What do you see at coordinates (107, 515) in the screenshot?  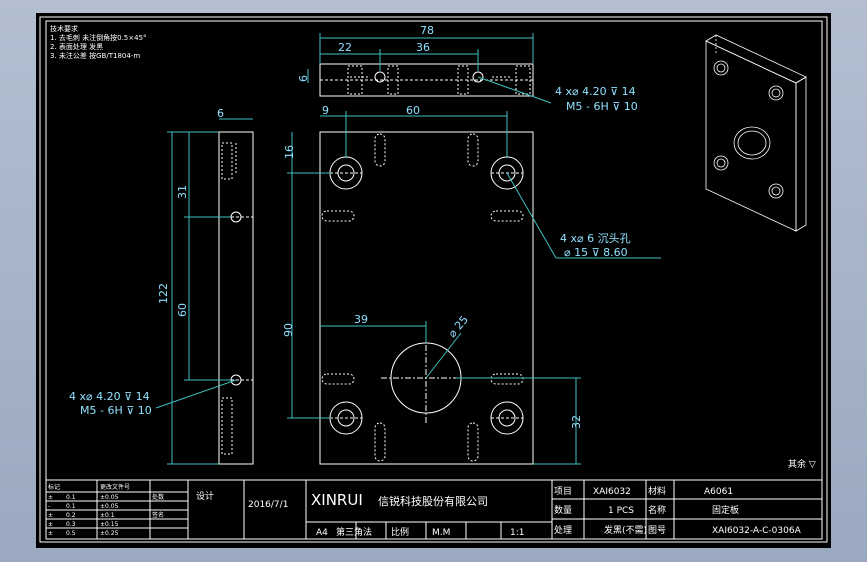 I see `rev-r3-c2: ±0.1` at bounding box center [107, 515].